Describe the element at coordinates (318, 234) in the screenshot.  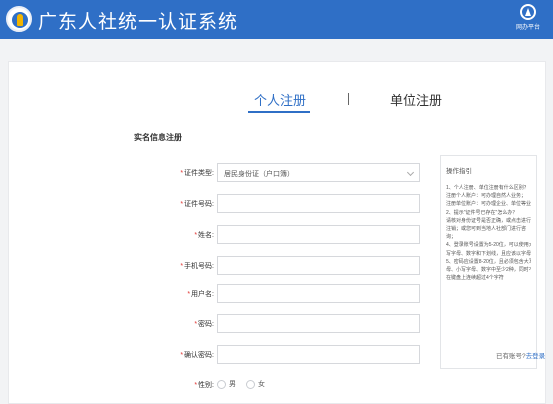
I see `name-input` at that location.